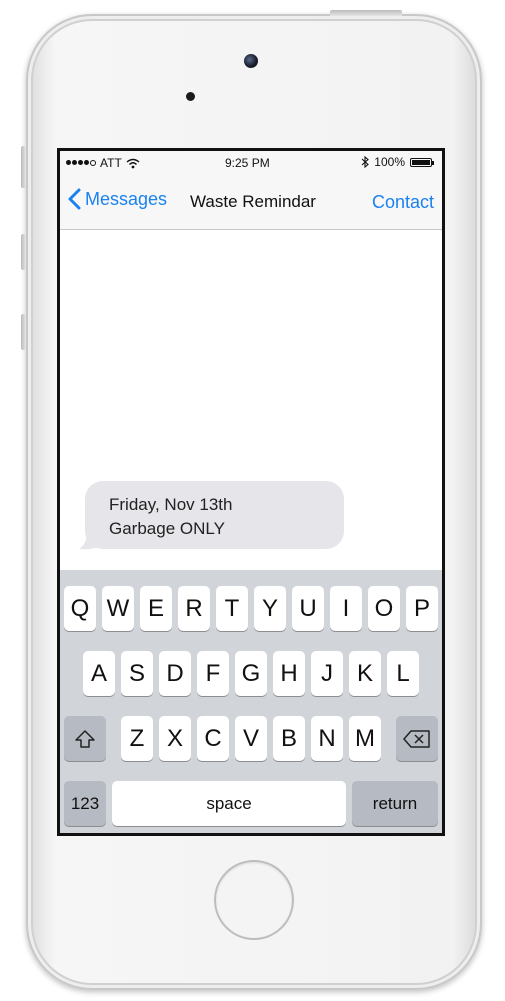 This screenshot has height=1001, width=505. I want to click on status-left: ATT, so click(103, 163).